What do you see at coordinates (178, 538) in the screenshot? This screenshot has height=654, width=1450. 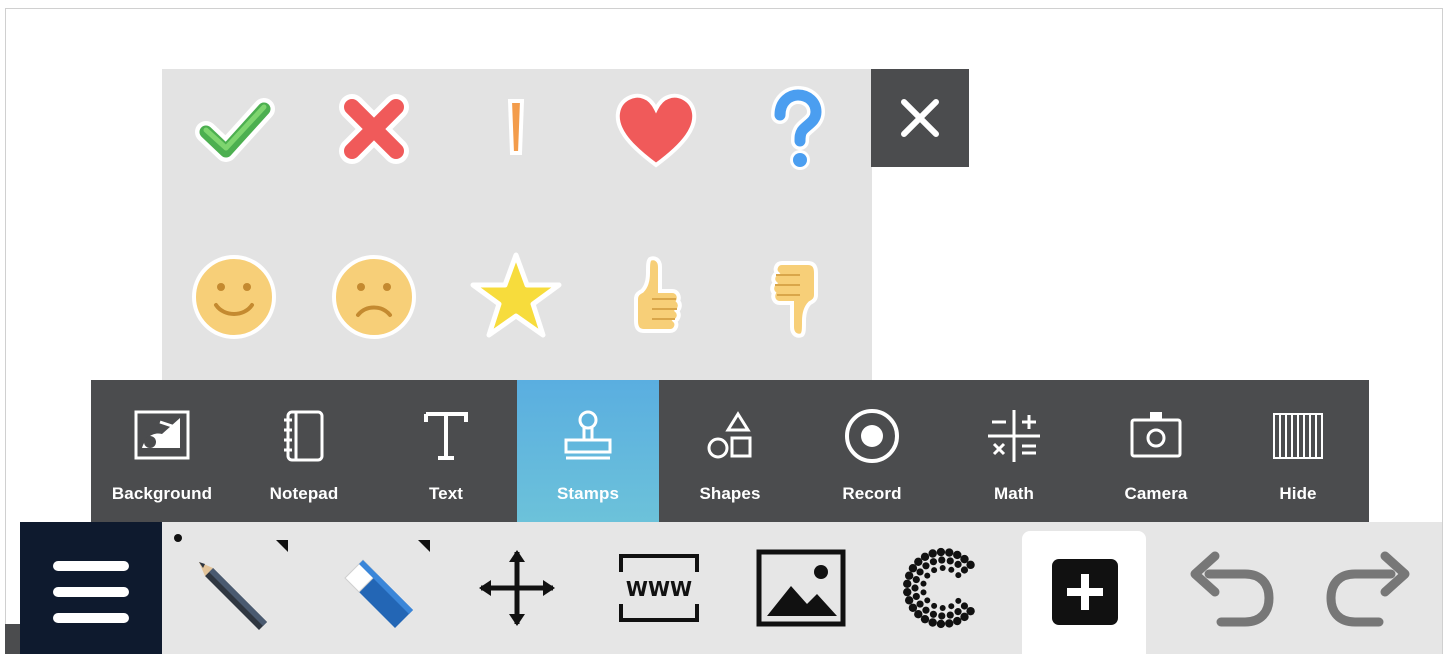 I see `dot-indicator` at bounding box center [178, 538].